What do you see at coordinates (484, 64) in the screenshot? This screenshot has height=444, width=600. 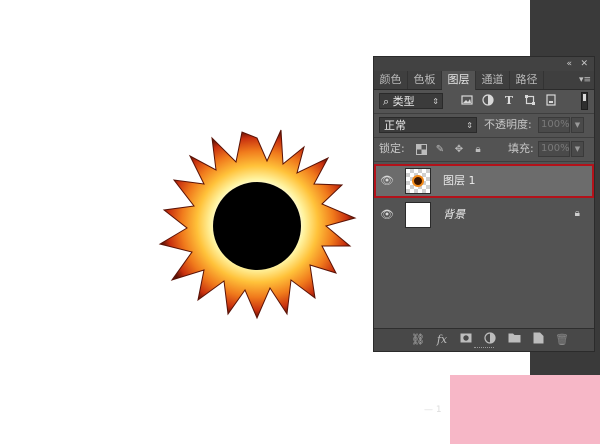 I see `panel-title-bar: « ✕` at bounding box center [484, 64].